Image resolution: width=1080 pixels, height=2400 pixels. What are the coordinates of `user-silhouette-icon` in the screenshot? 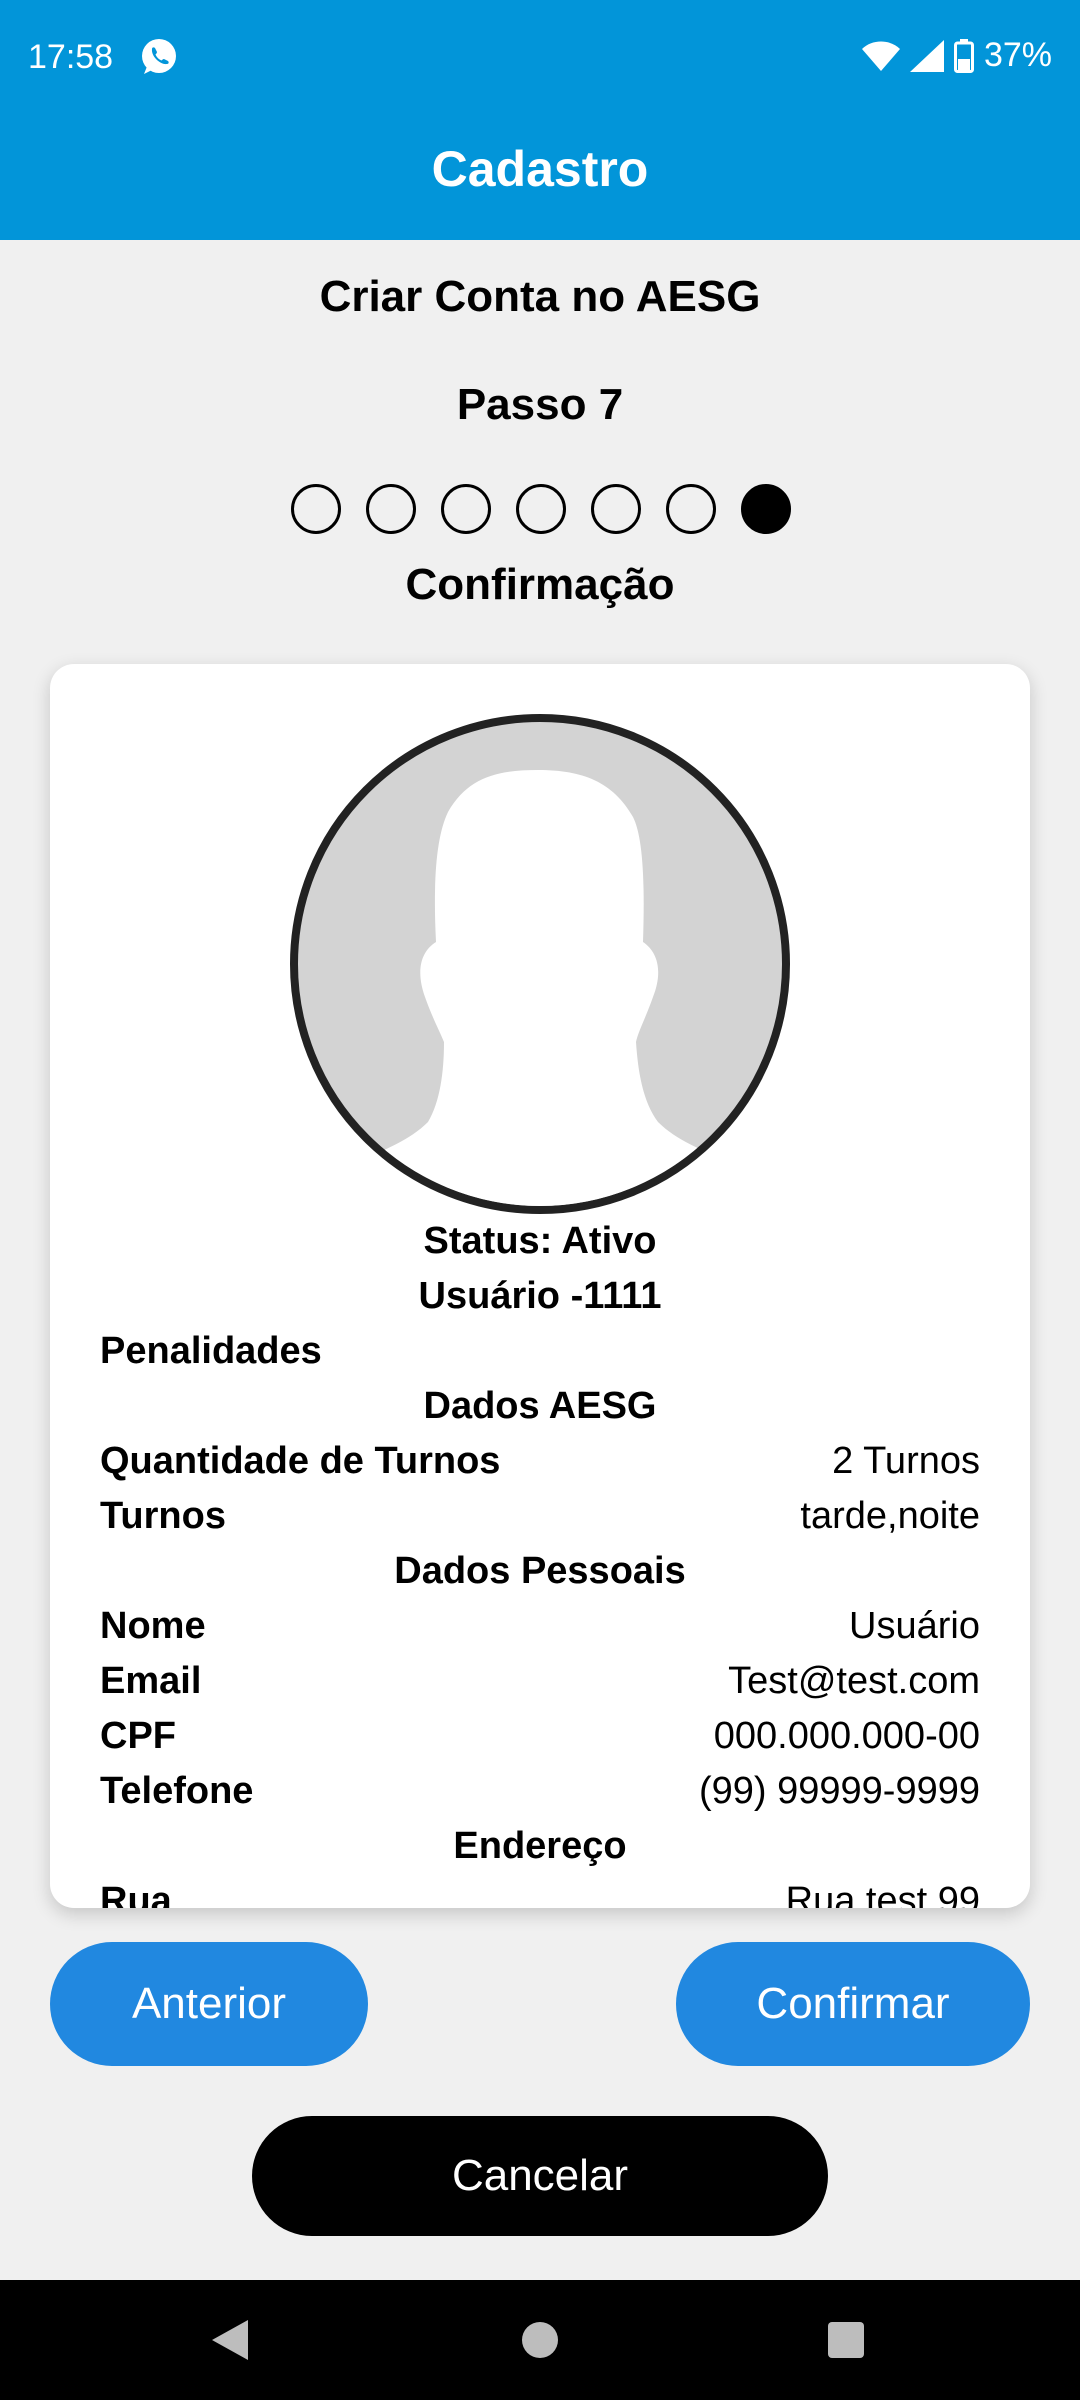 It's located at (543, 988).